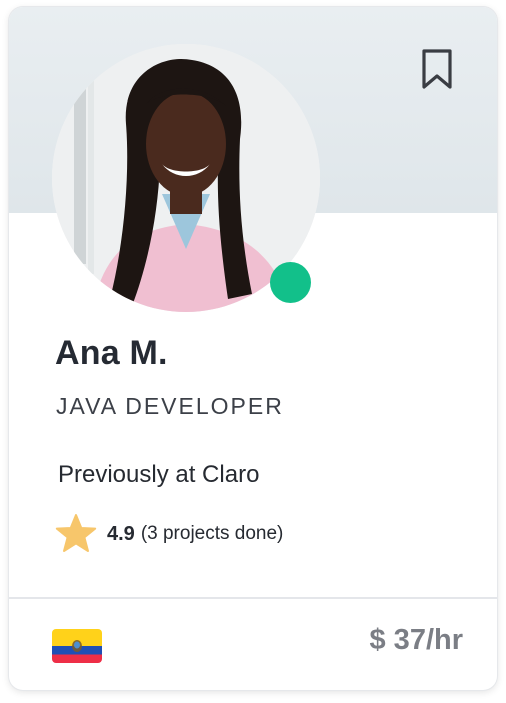 The image size is (506, 703). Describe the element at coordinates (253, 598) in the screenshot. I see `divider` at that location.